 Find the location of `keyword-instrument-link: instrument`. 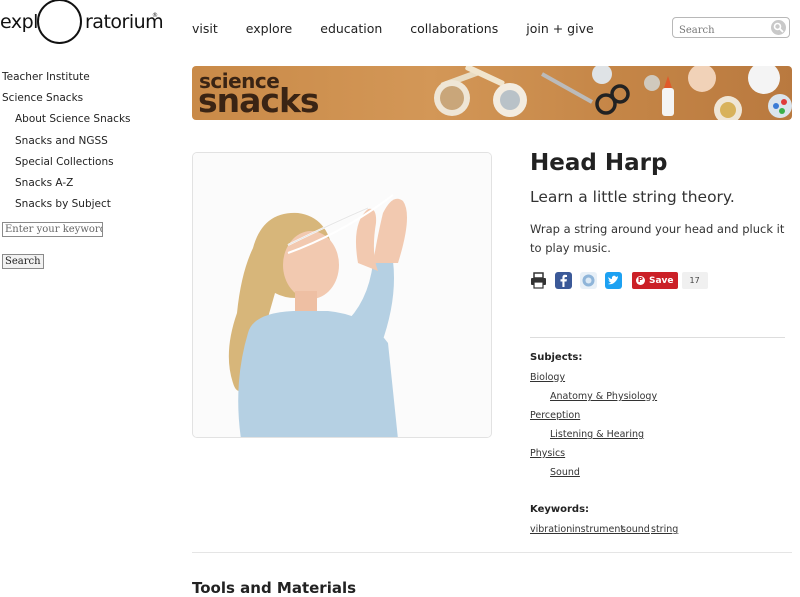

keyword-instrument-link: instrument is located at coordinates (598, 529).